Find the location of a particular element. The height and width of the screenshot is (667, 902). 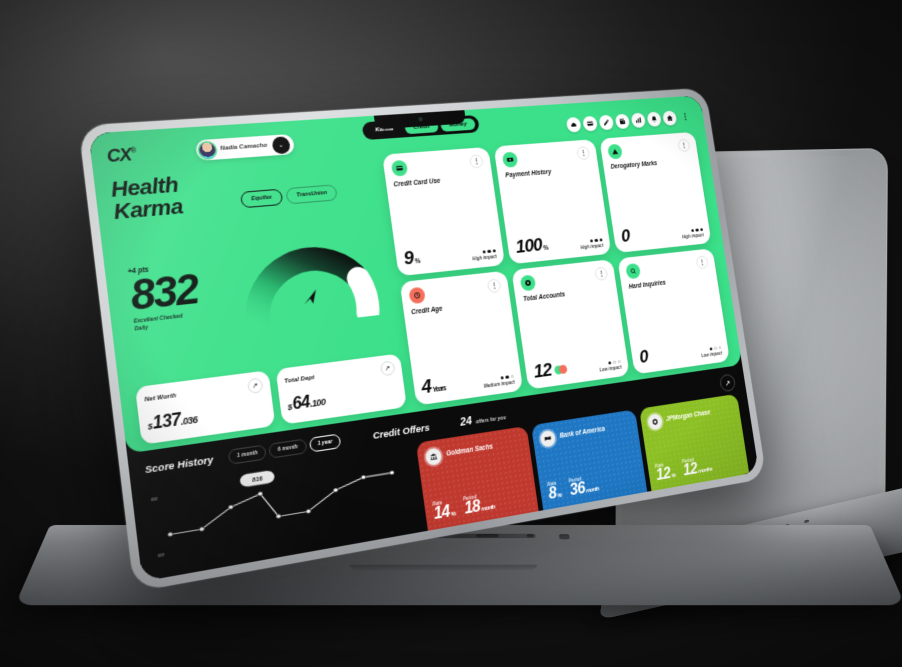

offer-head: JPMorgan Chase is located at coordinates (690, 416).